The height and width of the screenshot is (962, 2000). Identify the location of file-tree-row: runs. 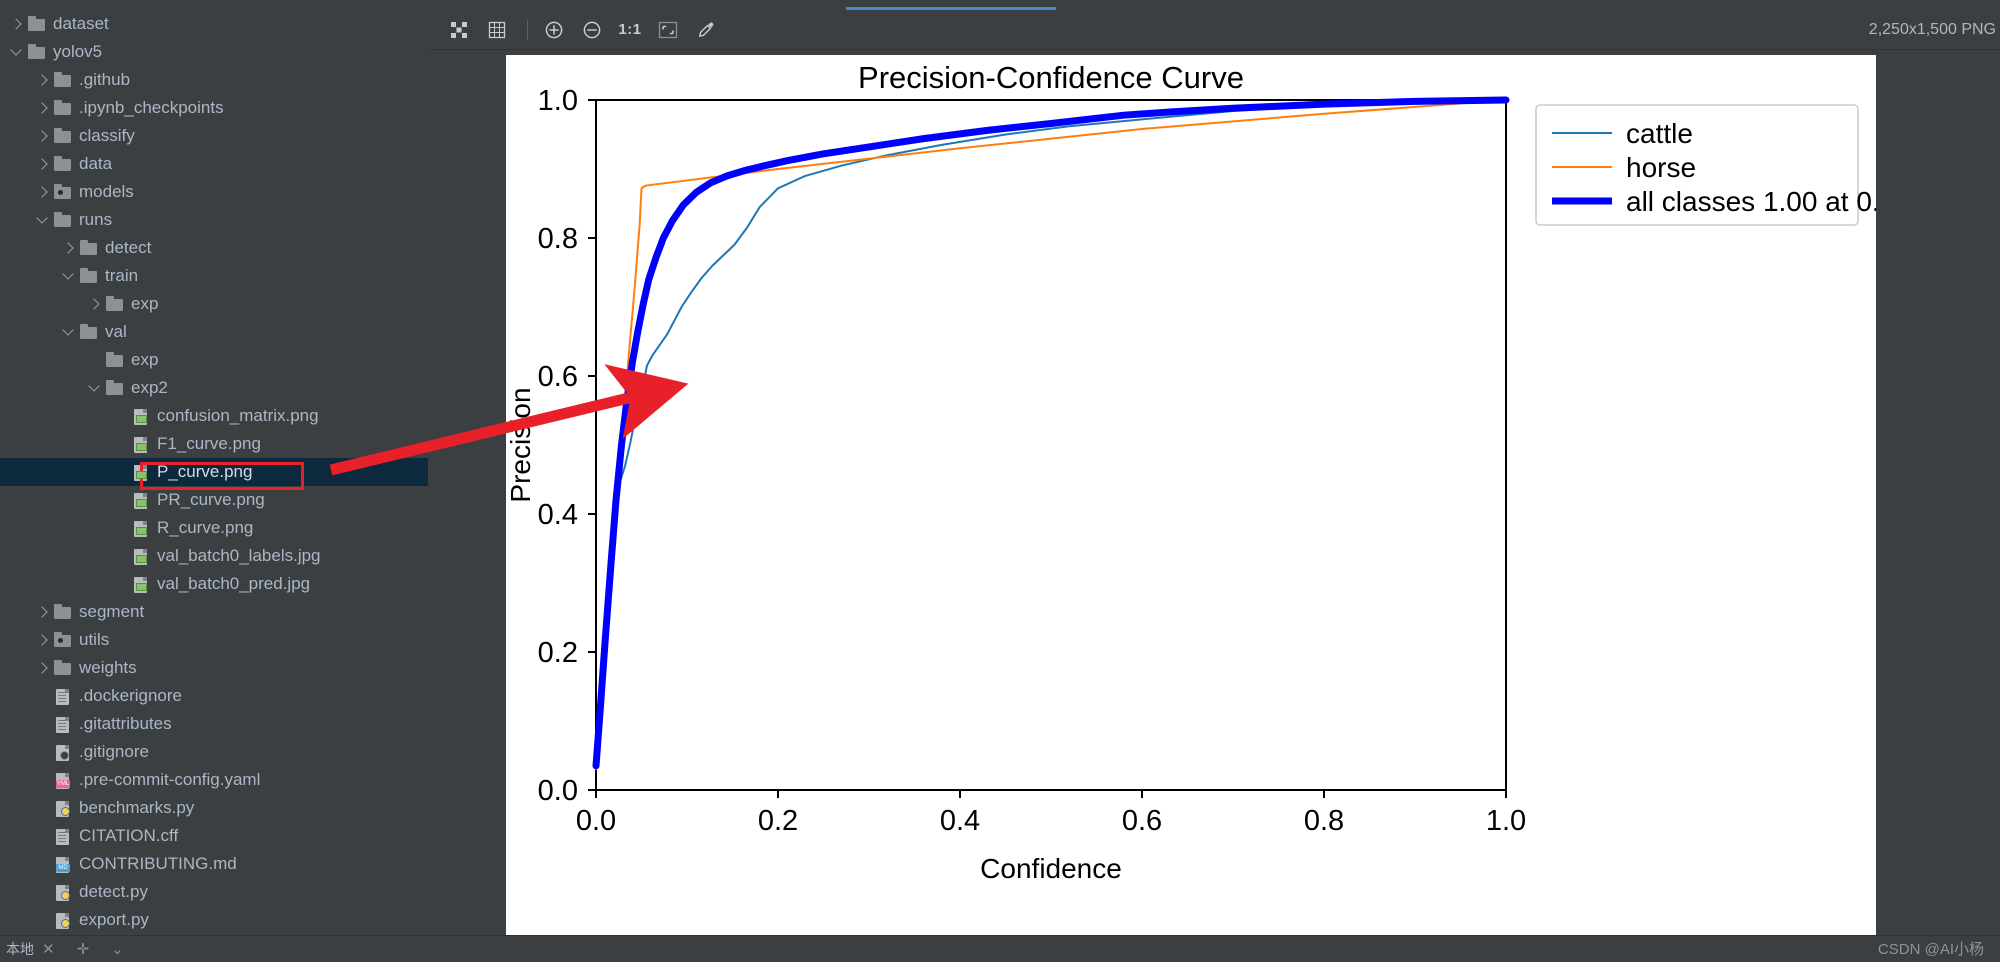
(214, 220).